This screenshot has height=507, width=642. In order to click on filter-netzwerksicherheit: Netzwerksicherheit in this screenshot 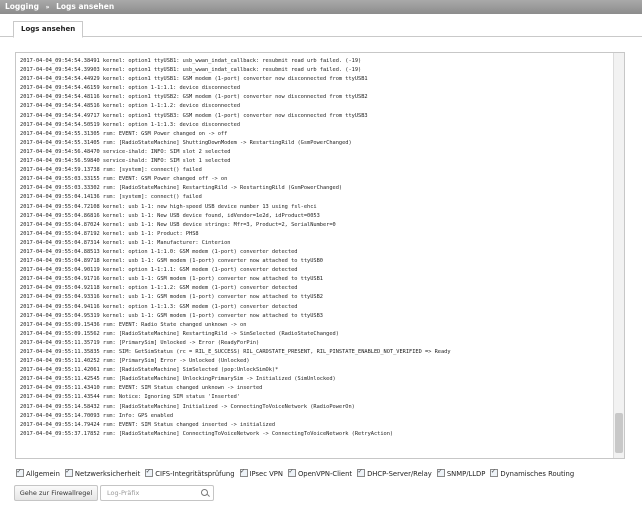, I will do `click(102, 473)`.